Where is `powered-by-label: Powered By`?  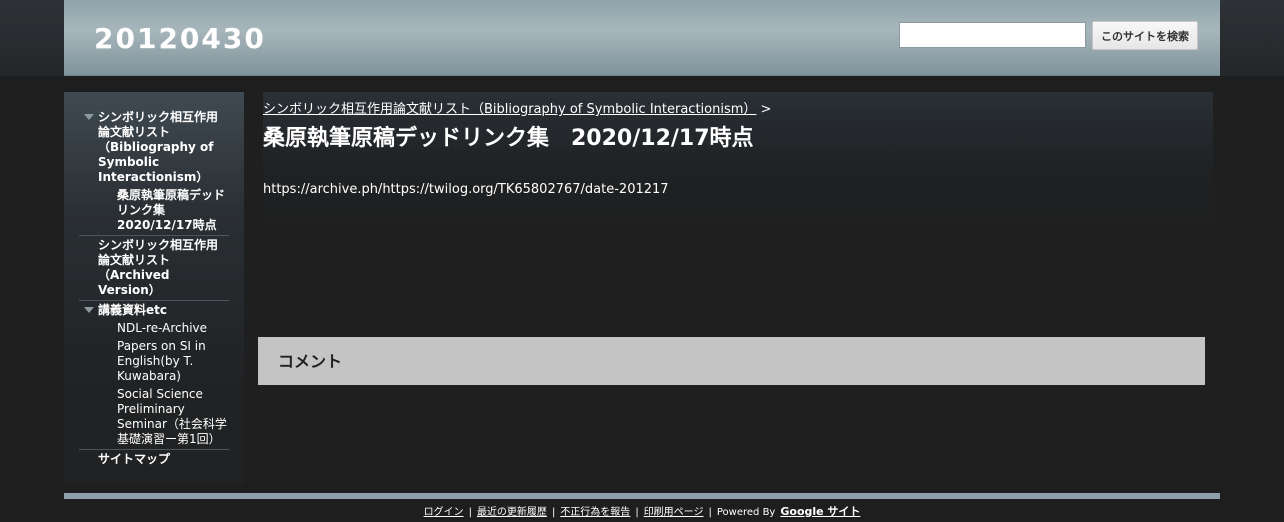
powered-by-label: Powered By is located at coordinates (746, 512).